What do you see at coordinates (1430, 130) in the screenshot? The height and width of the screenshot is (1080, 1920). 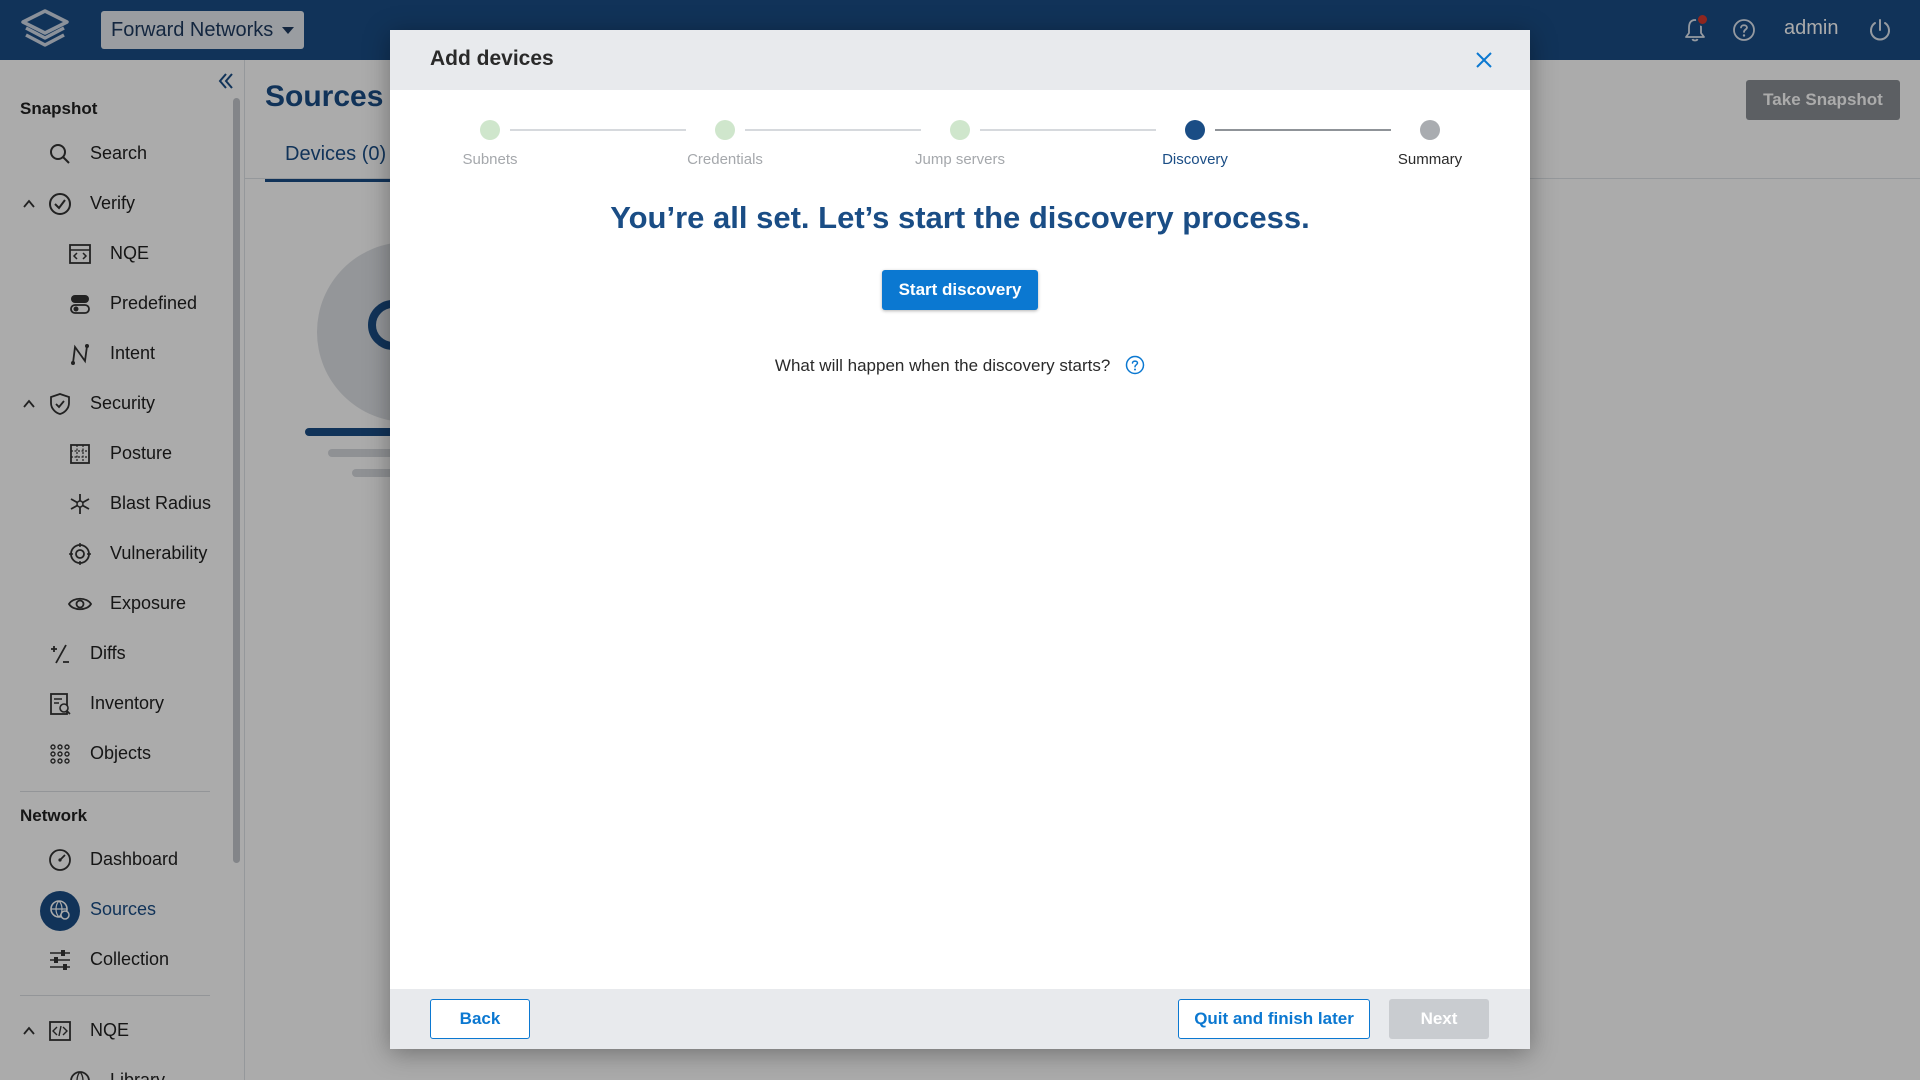 I see `step-summary-dot` at bounding box center [1430, 130].